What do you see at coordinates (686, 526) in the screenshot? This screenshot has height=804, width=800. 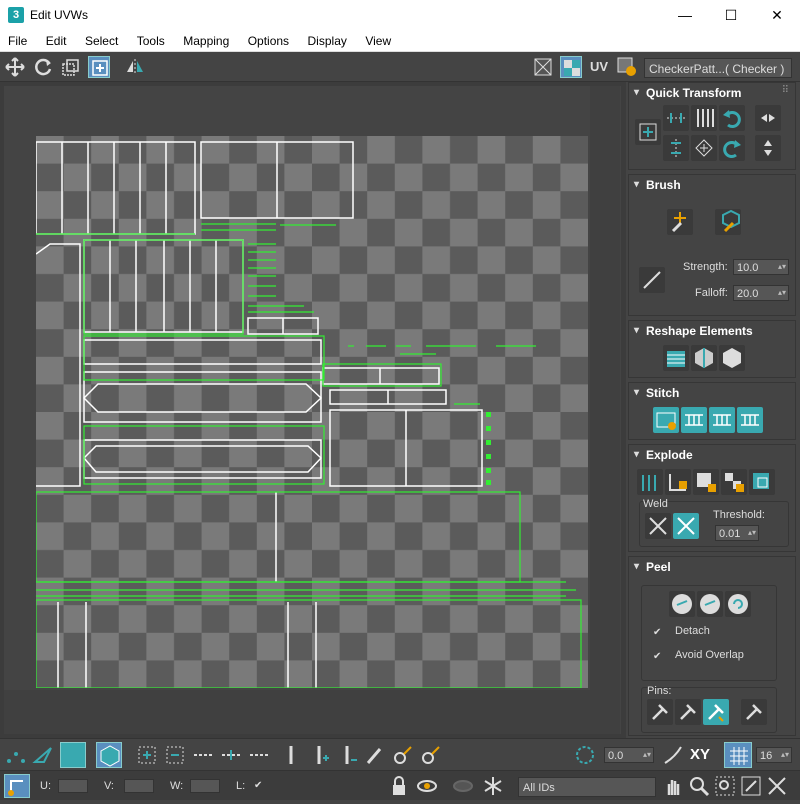 I see `weld-target-icon` at bounding box center [686, 526].